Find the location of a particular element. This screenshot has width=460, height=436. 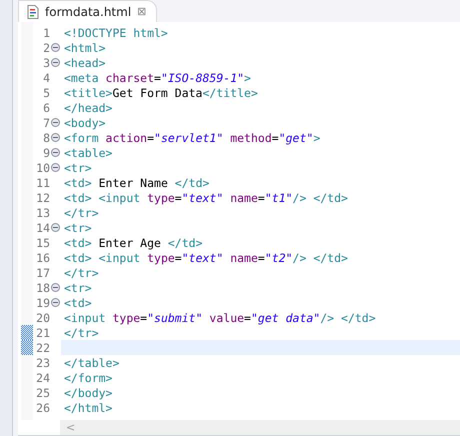

code-line: <meta charset="ISO-8859-1"> is located at coordinates (157, 77).